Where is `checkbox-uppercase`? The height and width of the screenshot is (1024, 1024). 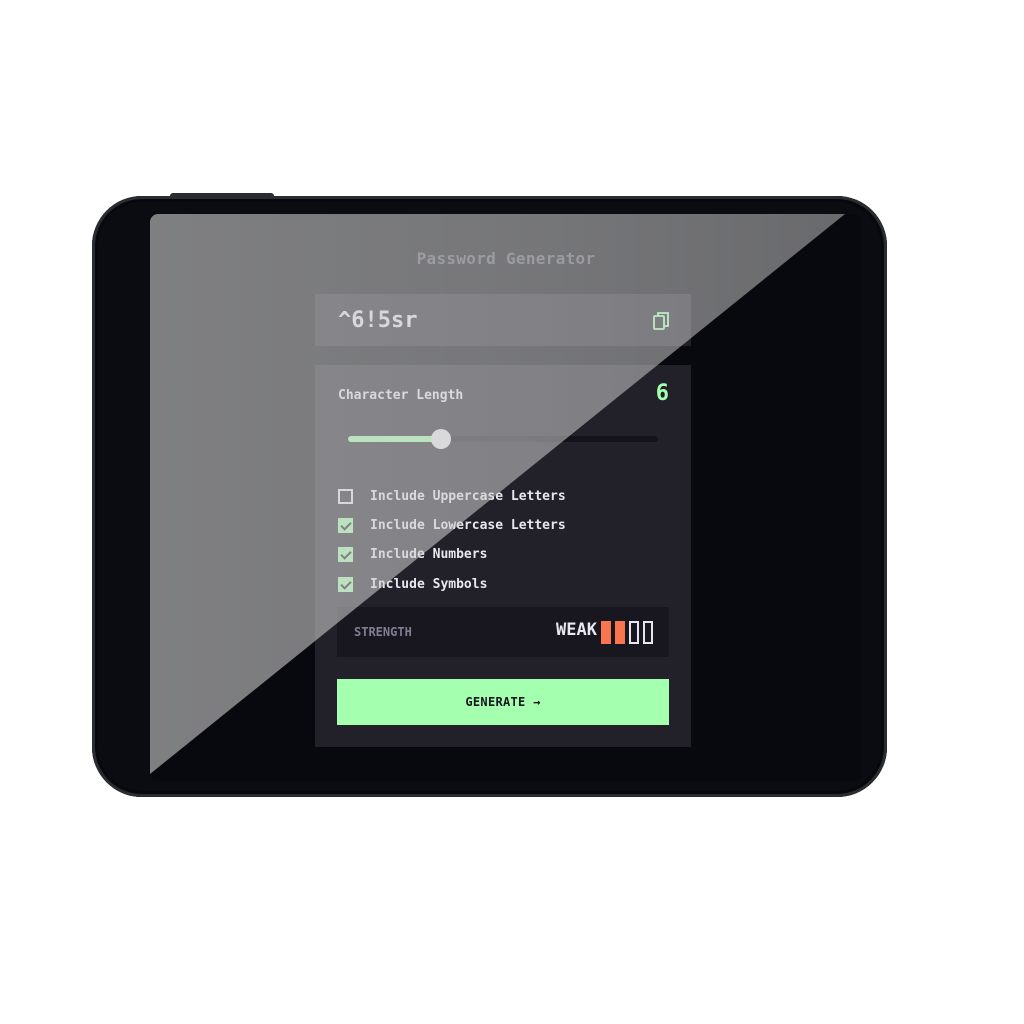
checkbox-uppercase is located at coordinates (345, 496).